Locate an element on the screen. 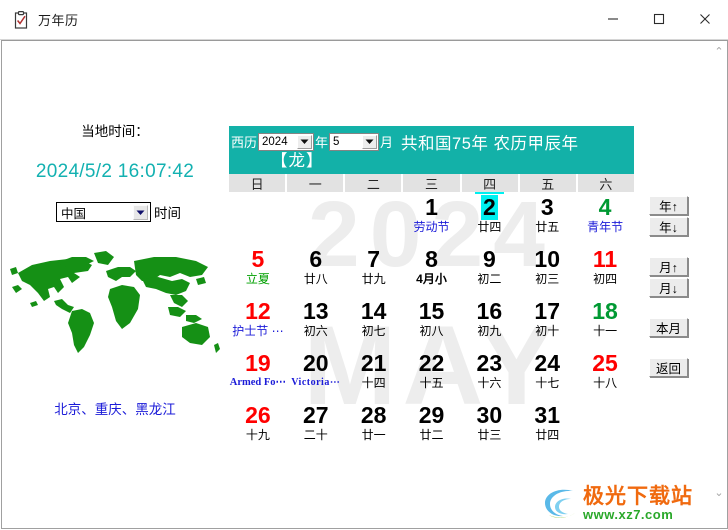  vertical-scrollbar: ⌃ ⌄ is located at coordinates (718, 284).